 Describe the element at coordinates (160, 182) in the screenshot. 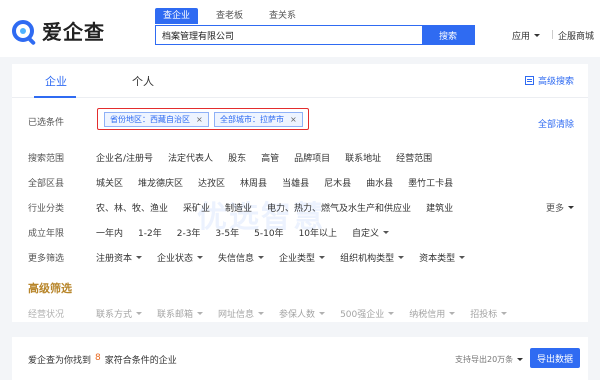

I see `district-option: 堆龙德庆区` at that location.